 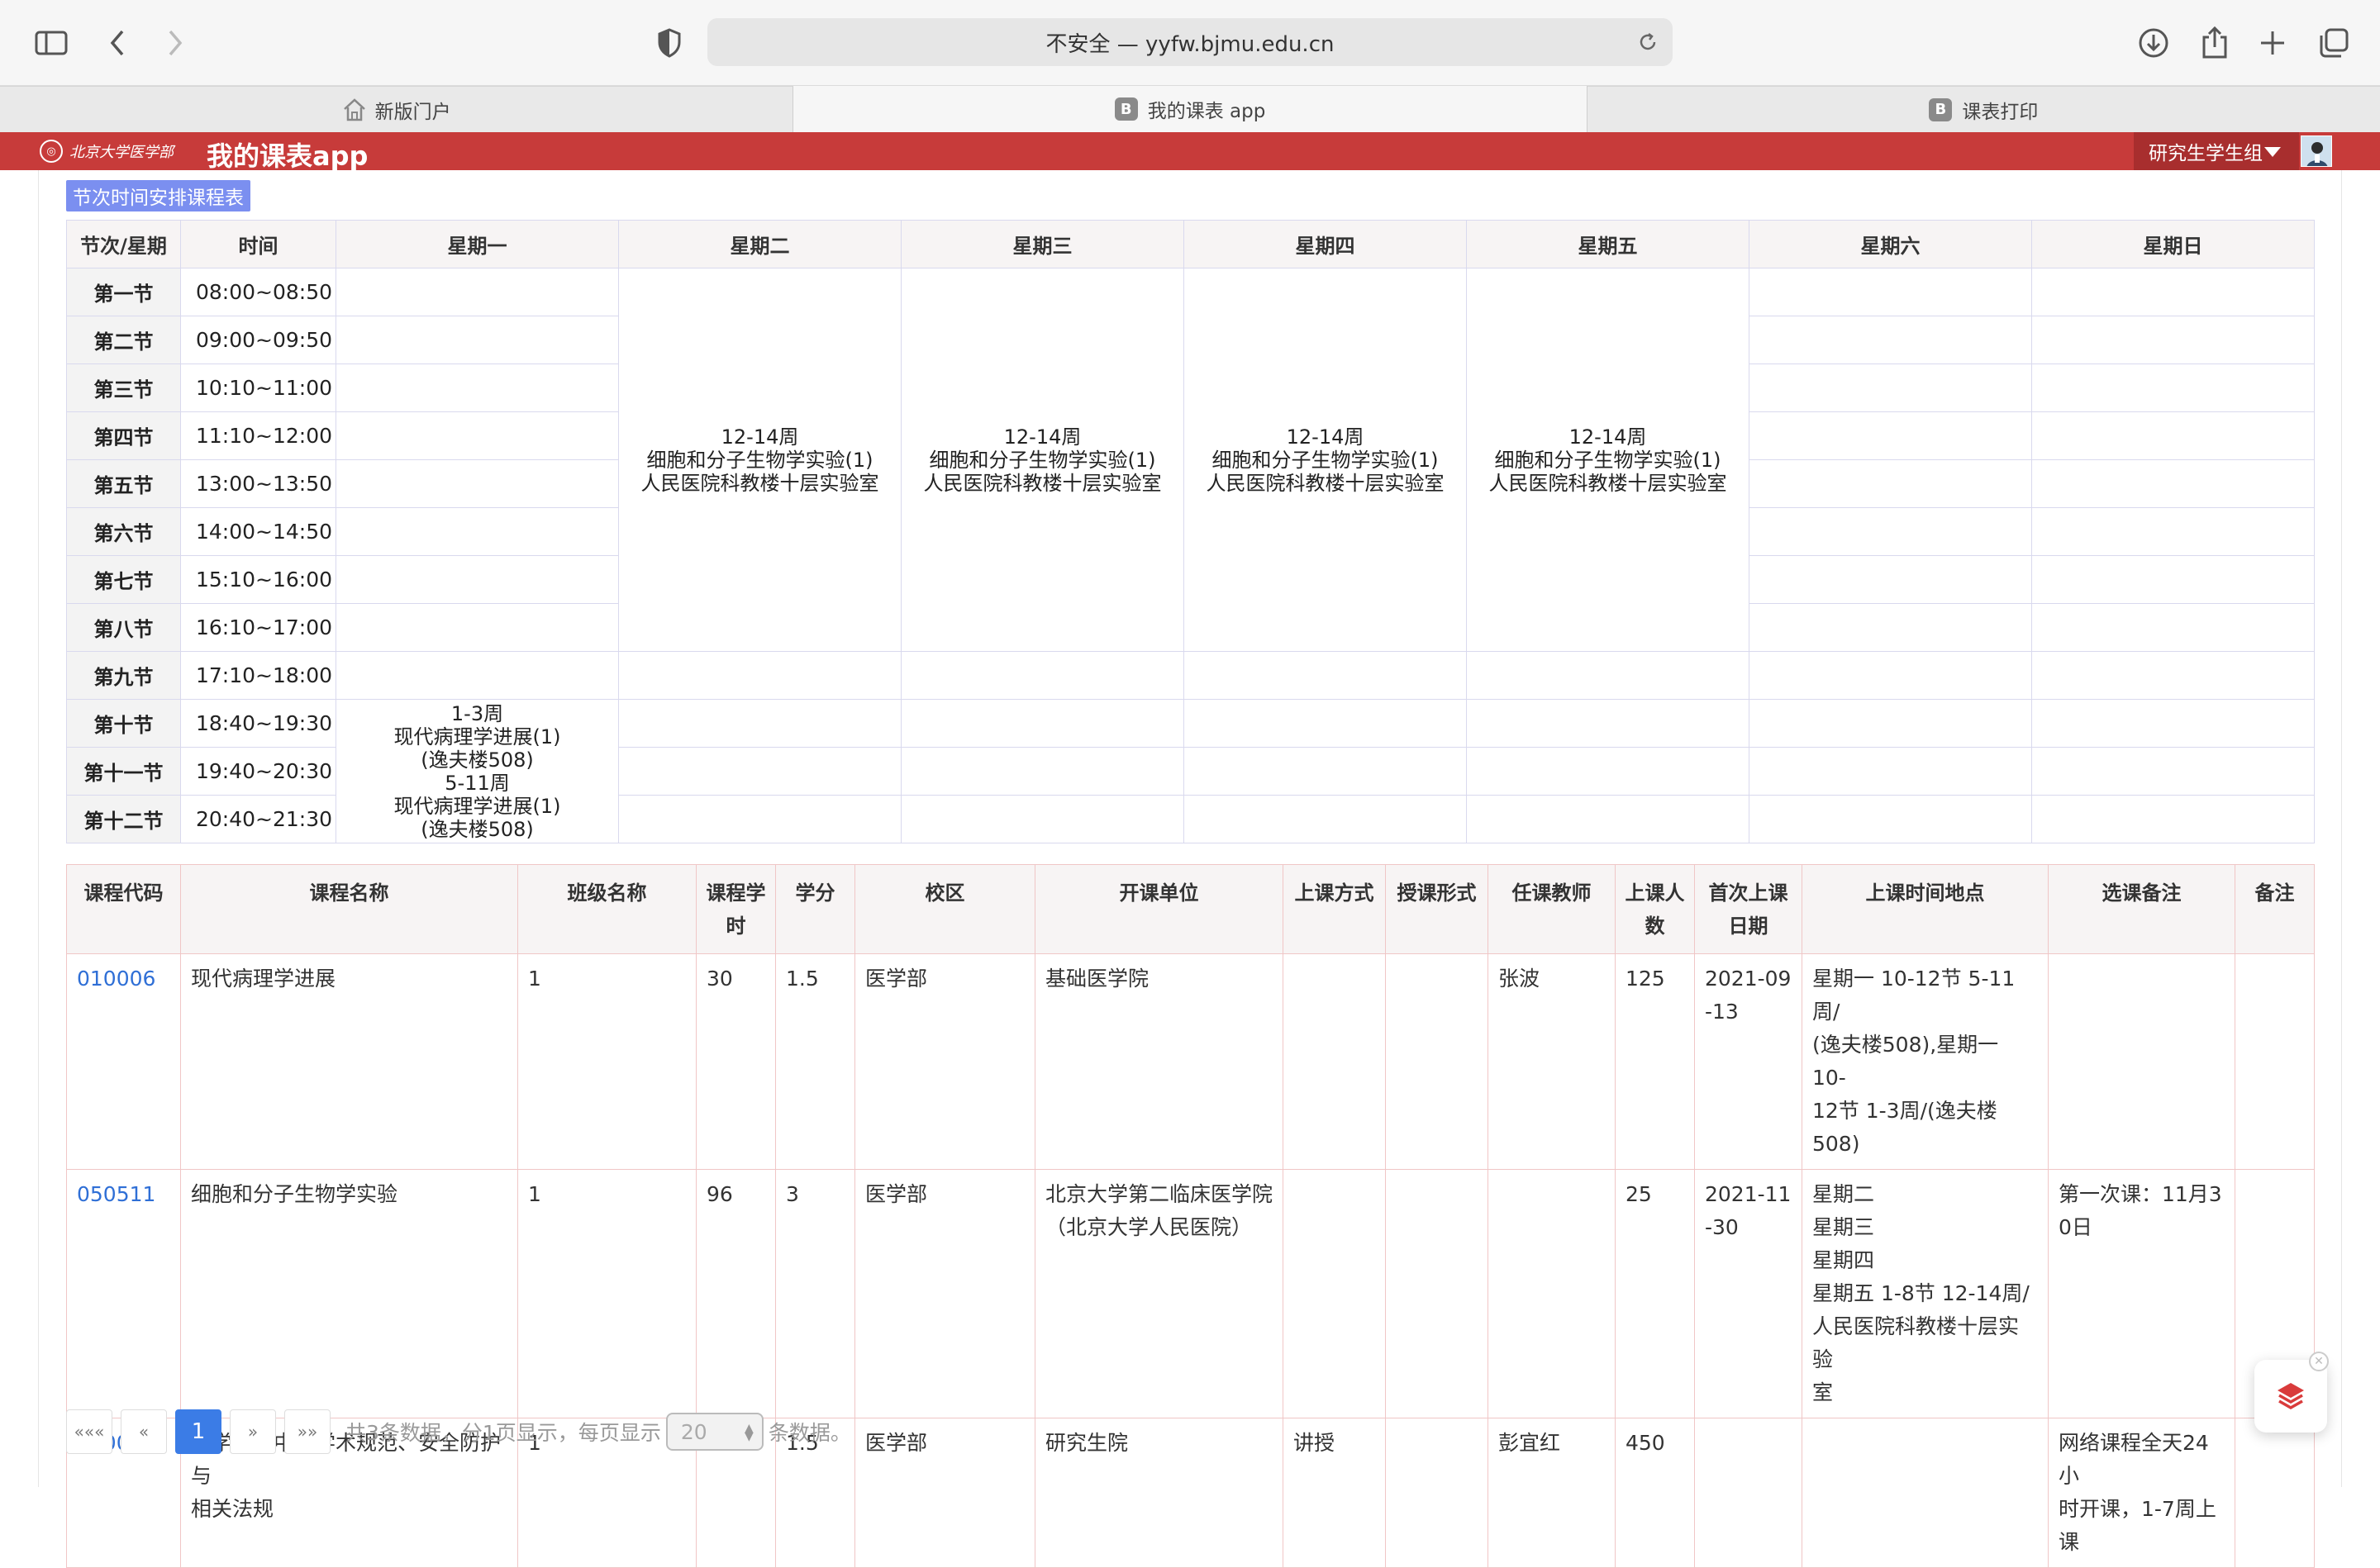 I want to click on tabs-overview-icon, so click(x=2334, y=43).